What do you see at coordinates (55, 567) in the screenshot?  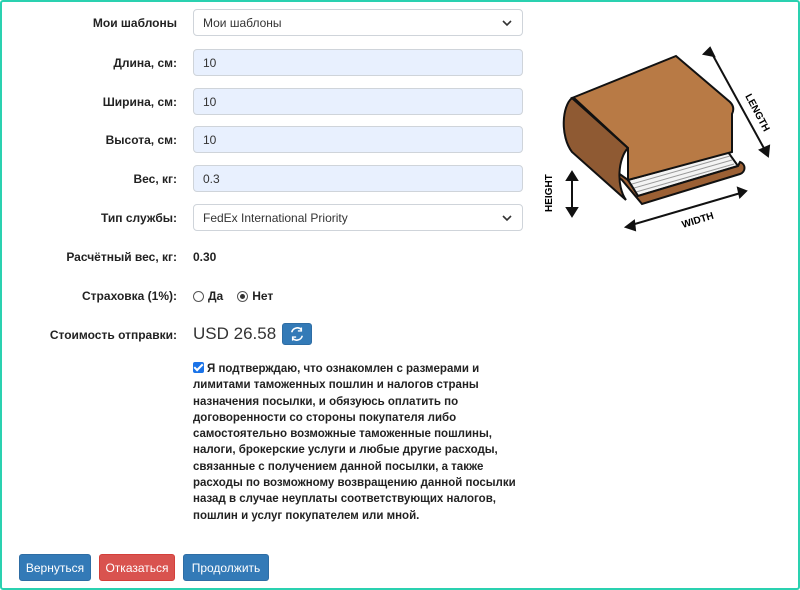 I see `back-button: Вернуться` at bounding box center [55, 567].